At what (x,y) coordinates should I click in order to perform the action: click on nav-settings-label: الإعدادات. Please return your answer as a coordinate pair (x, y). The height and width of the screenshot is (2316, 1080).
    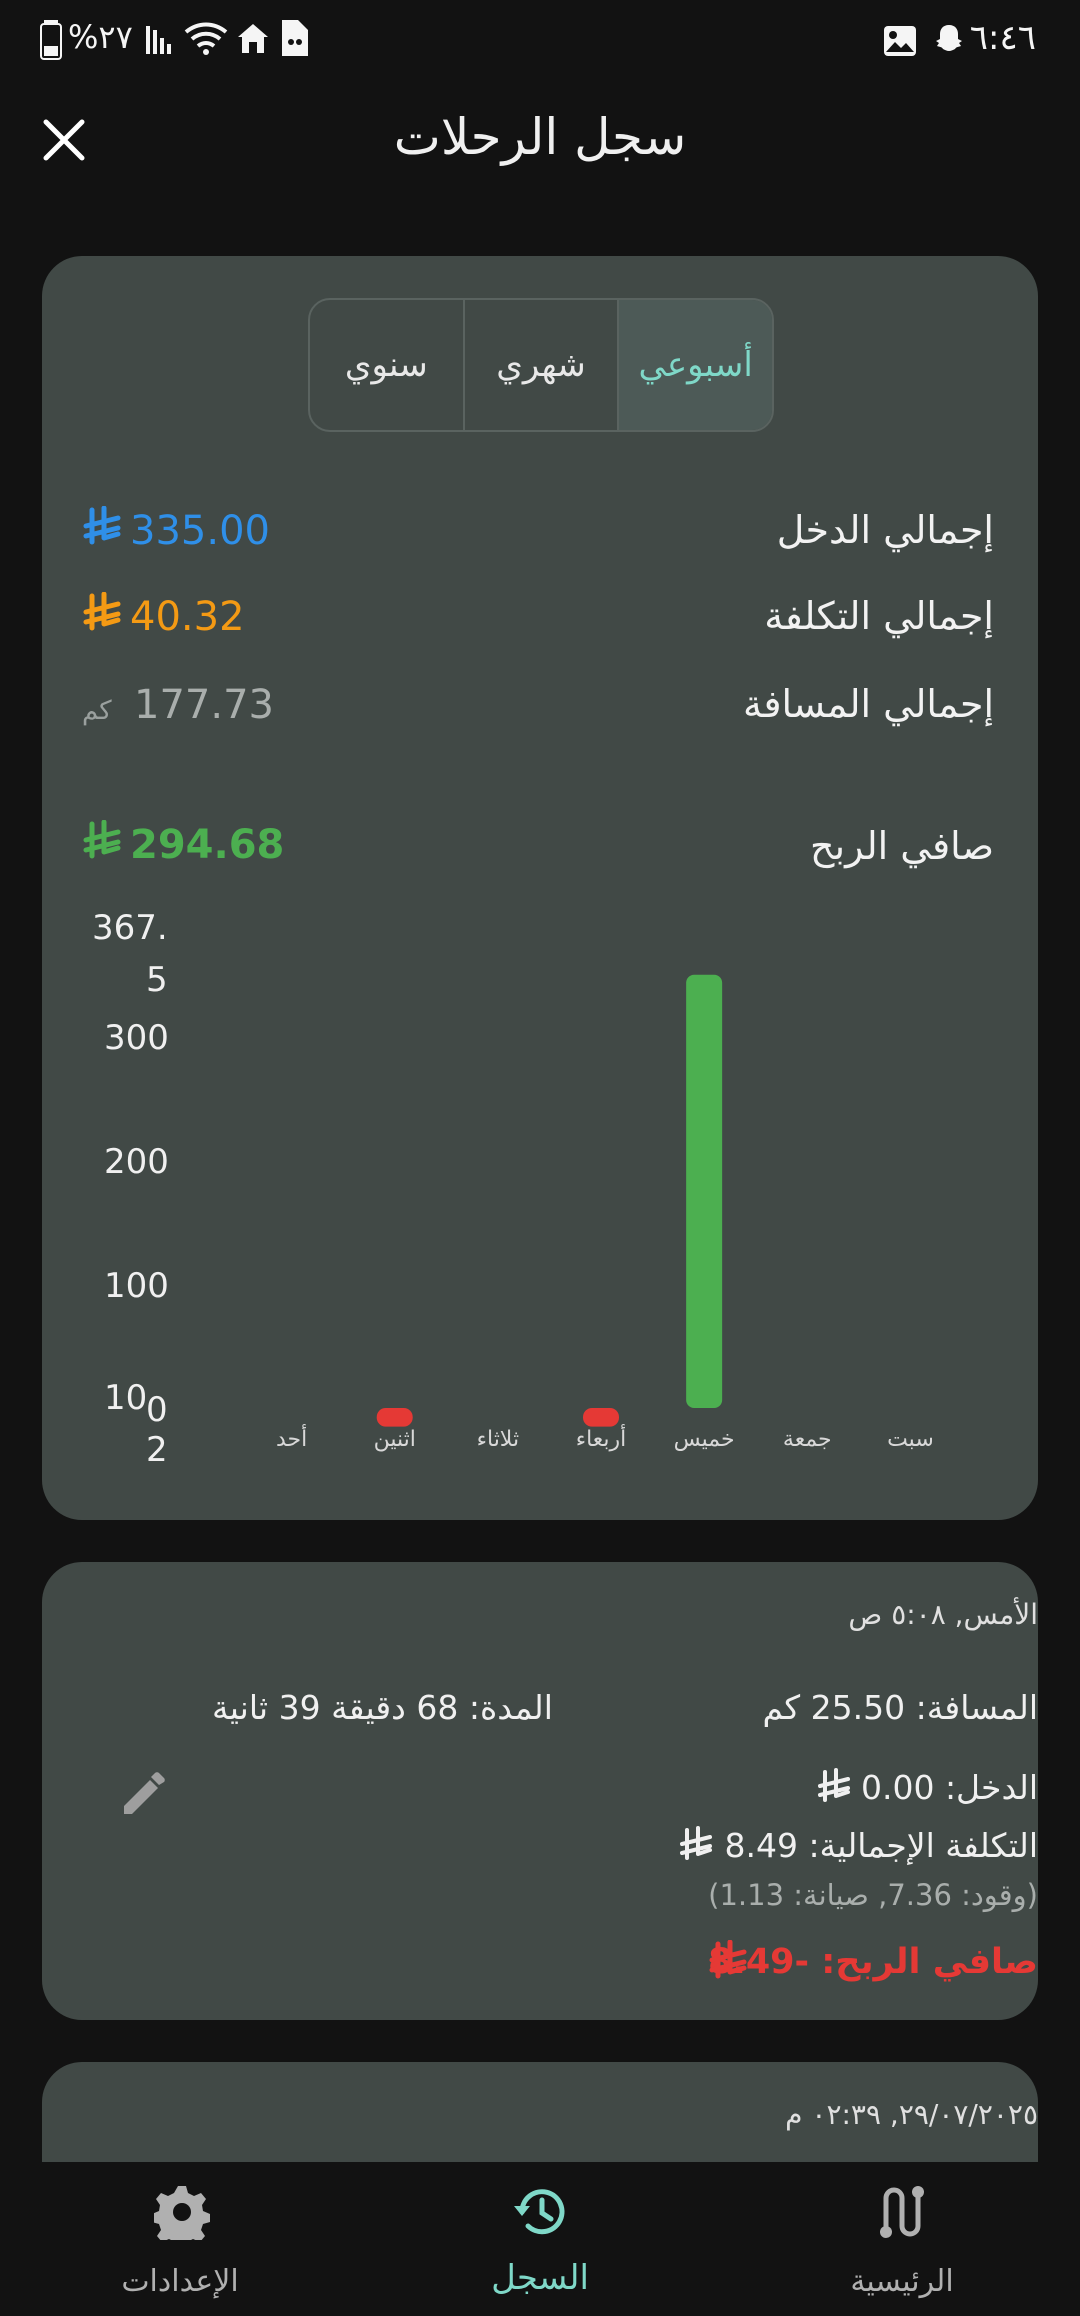
    Looking at the image, I should click on (180, 2281).